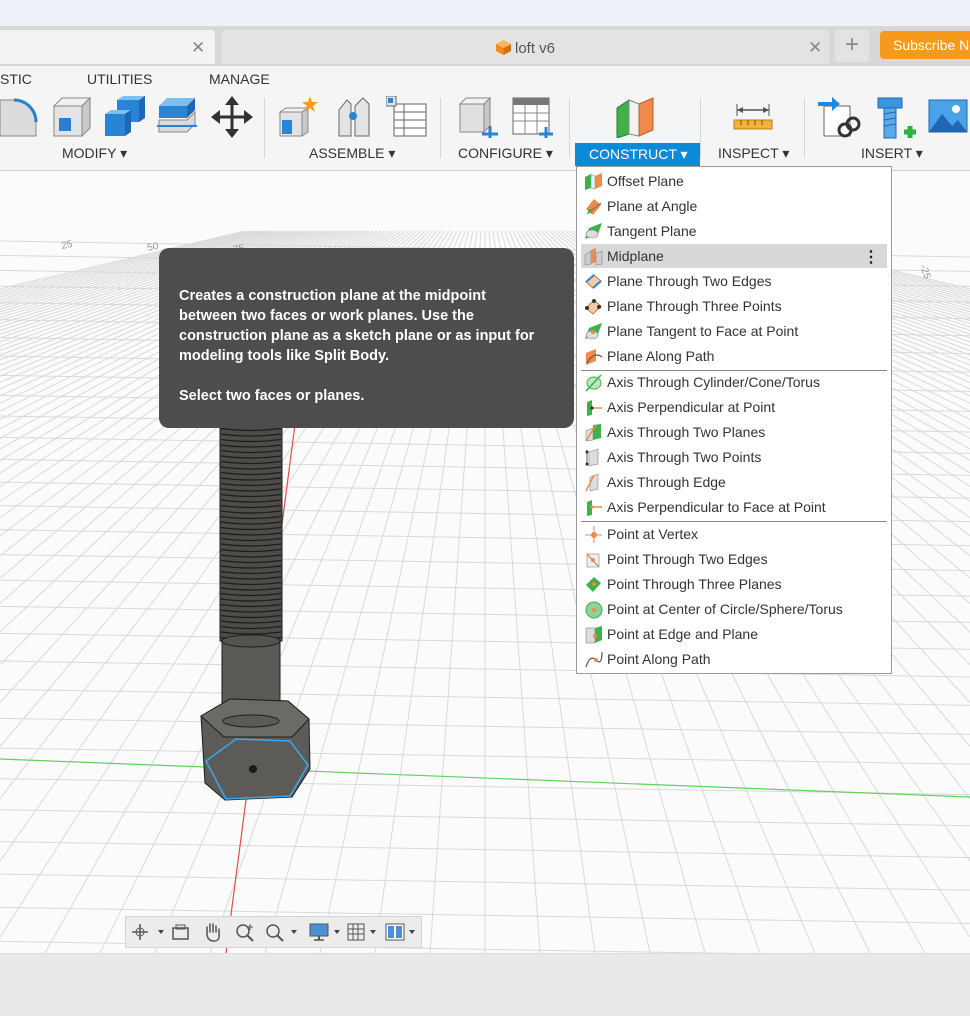  Describe the element at coordinates (485, 984) in the screenshot. I see `status-area` at that location.